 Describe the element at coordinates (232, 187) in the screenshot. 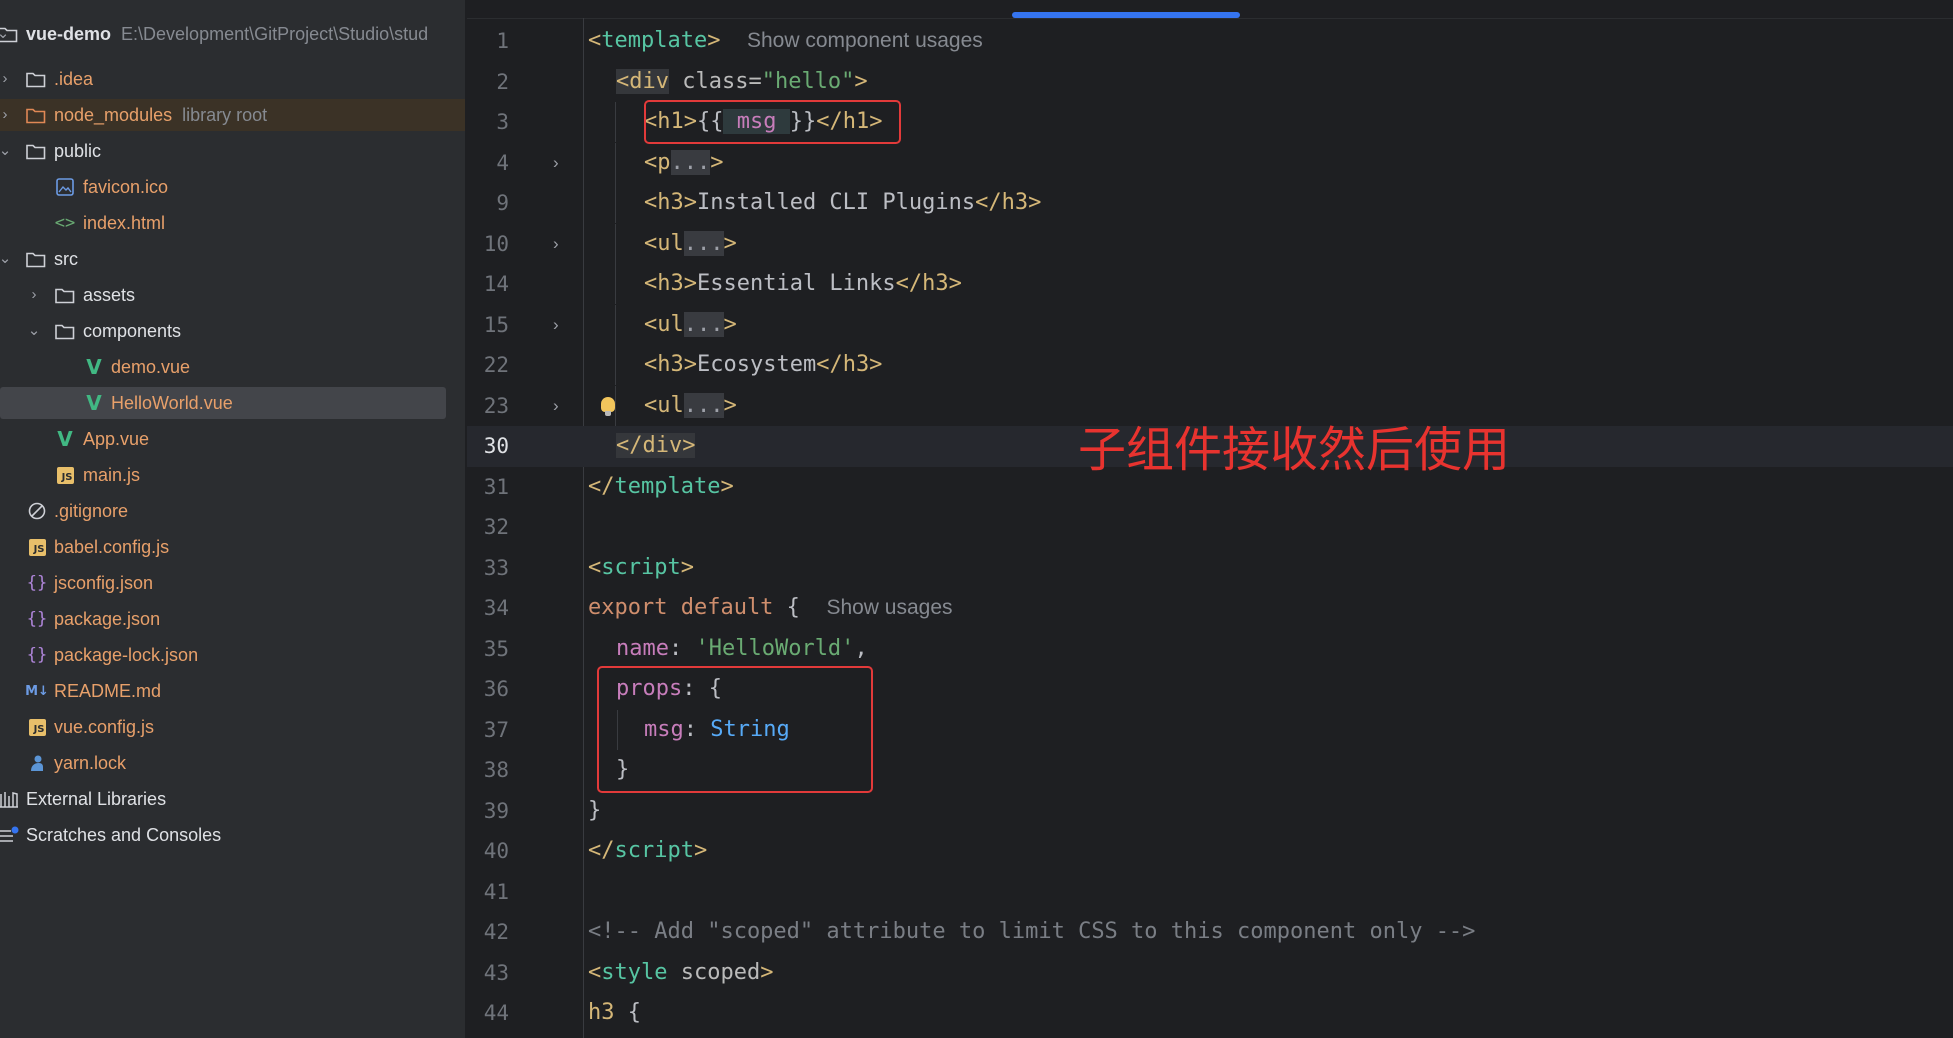

I see `tree-item-favicon: favicon.ico` at that location.